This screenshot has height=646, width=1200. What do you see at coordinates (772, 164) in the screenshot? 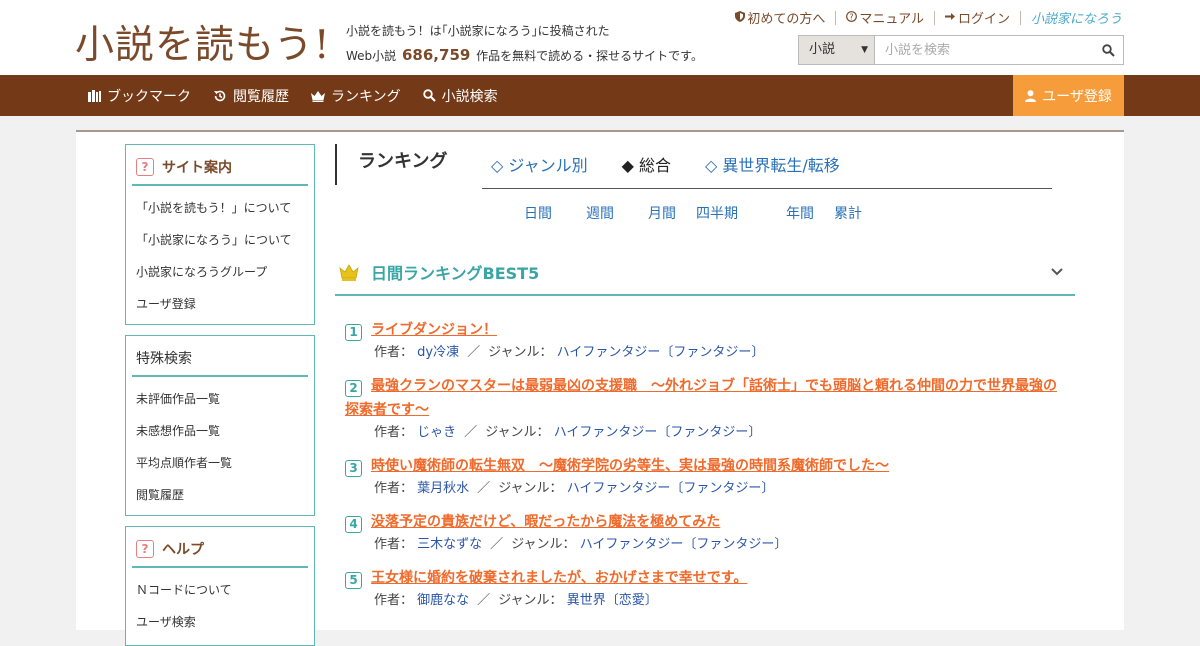
I see `tab-isekai: ◇ 異世界転生/転移` at bounding box center [772, 164].